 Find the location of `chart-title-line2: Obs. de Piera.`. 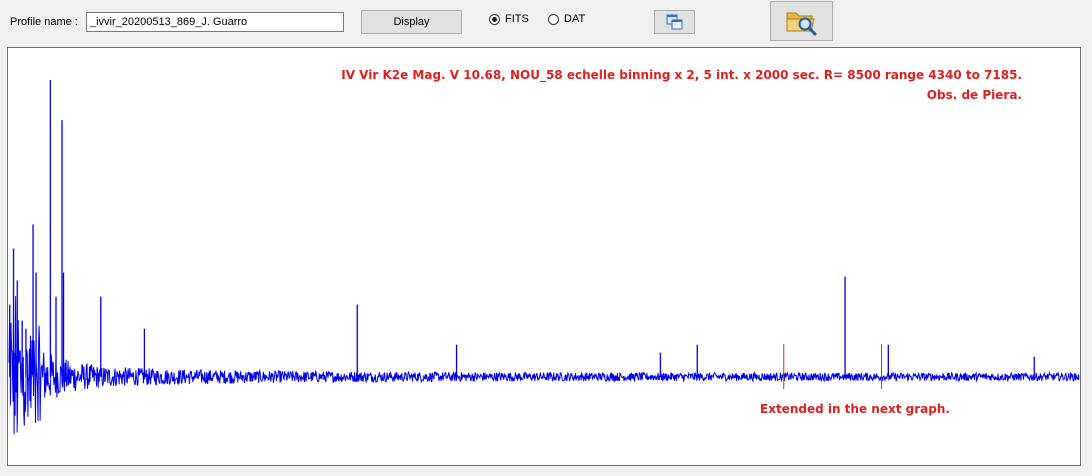

chart-title-line2: Obs. de Piera. is located at coordinates (974, 95).